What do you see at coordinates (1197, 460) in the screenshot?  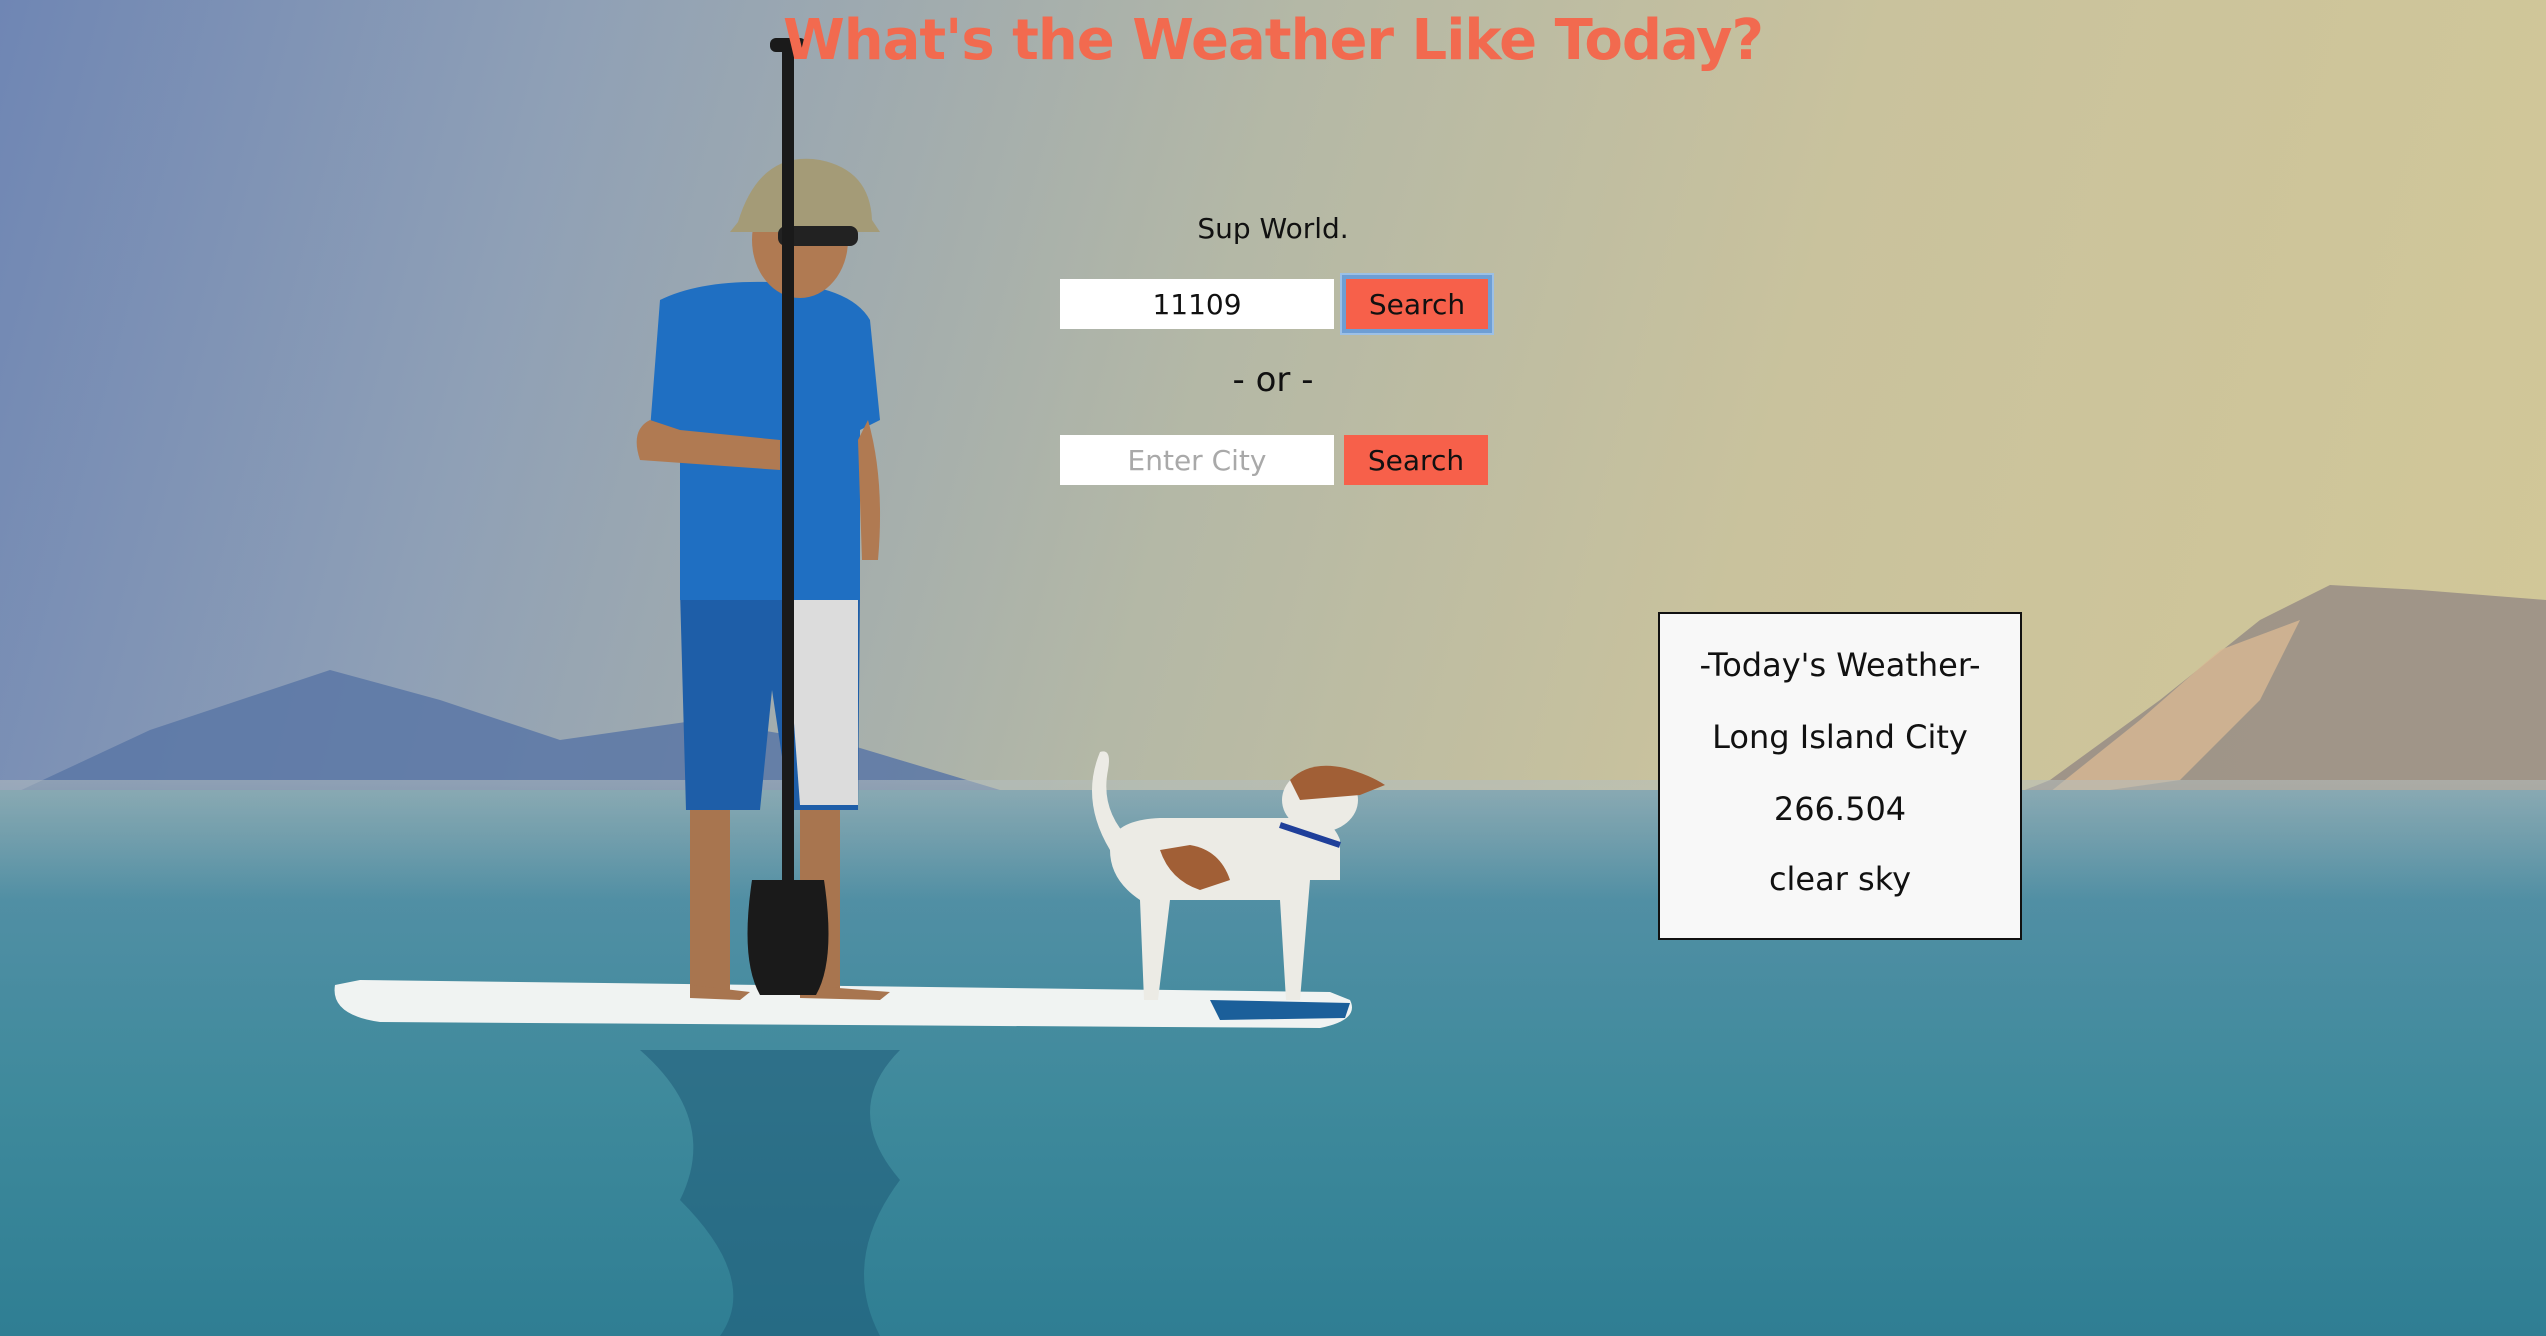 I see `city-input` at bounding box center [1197, 460].